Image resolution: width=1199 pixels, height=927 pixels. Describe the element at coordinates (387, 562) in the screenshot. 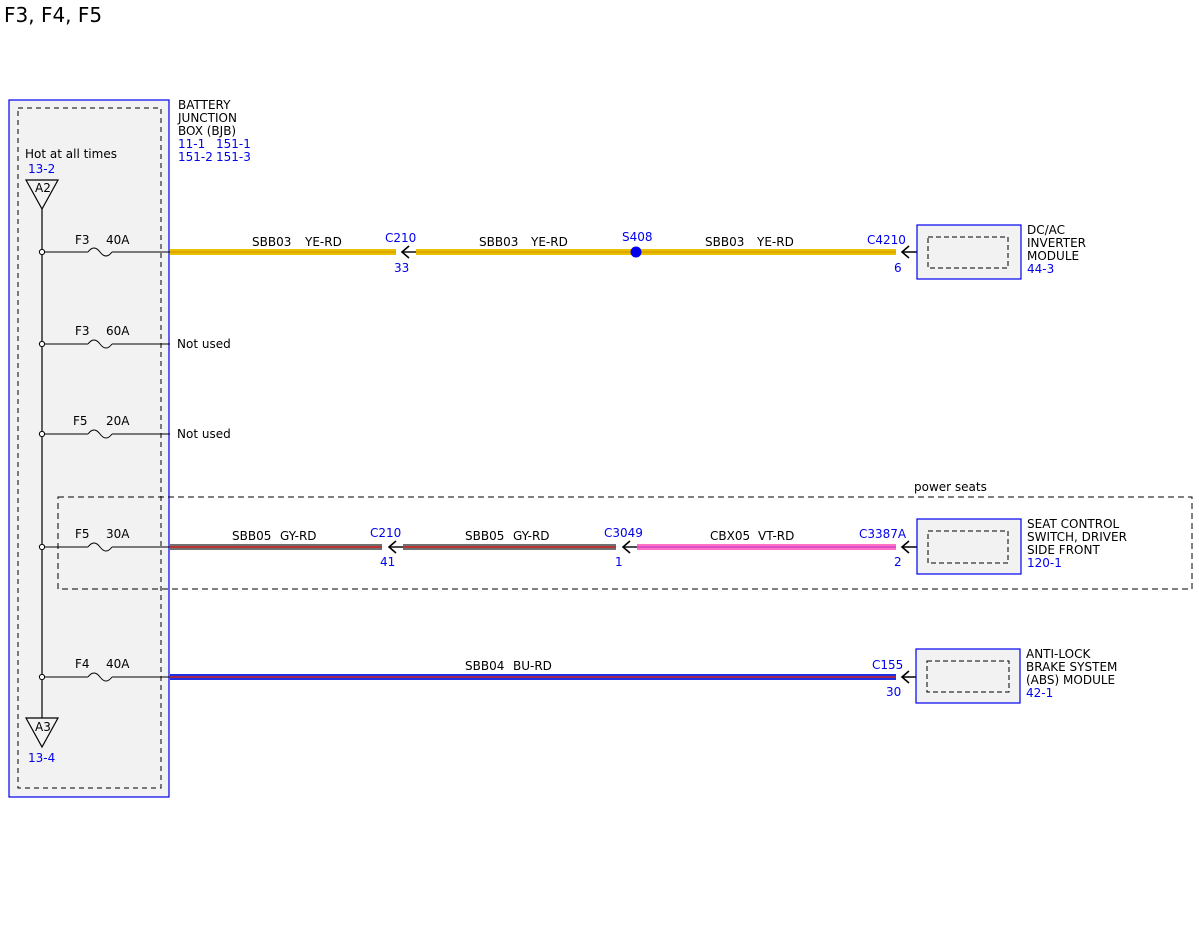

I see `connector-pin: 41` at that location.